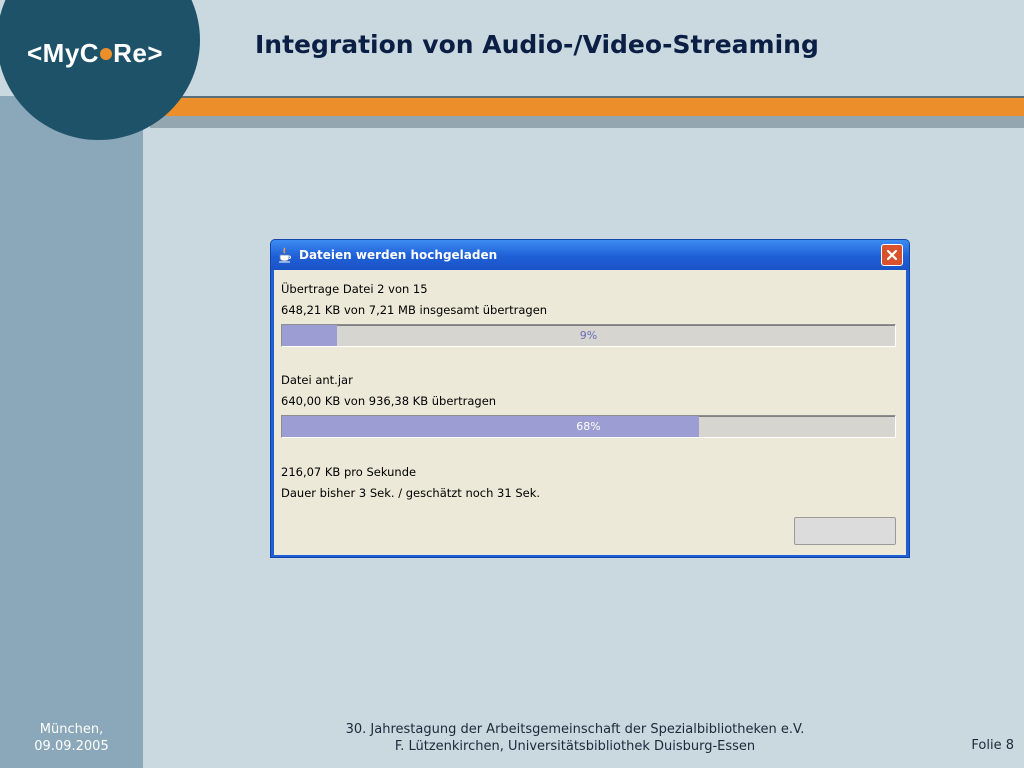 The width and height of the screenshot is (1024, 768). What do you see at coordinates (398, 255) in the screenshot?
I see `dialog-title: Dateien werden hochgeladen` at bounding box center [398, 255].